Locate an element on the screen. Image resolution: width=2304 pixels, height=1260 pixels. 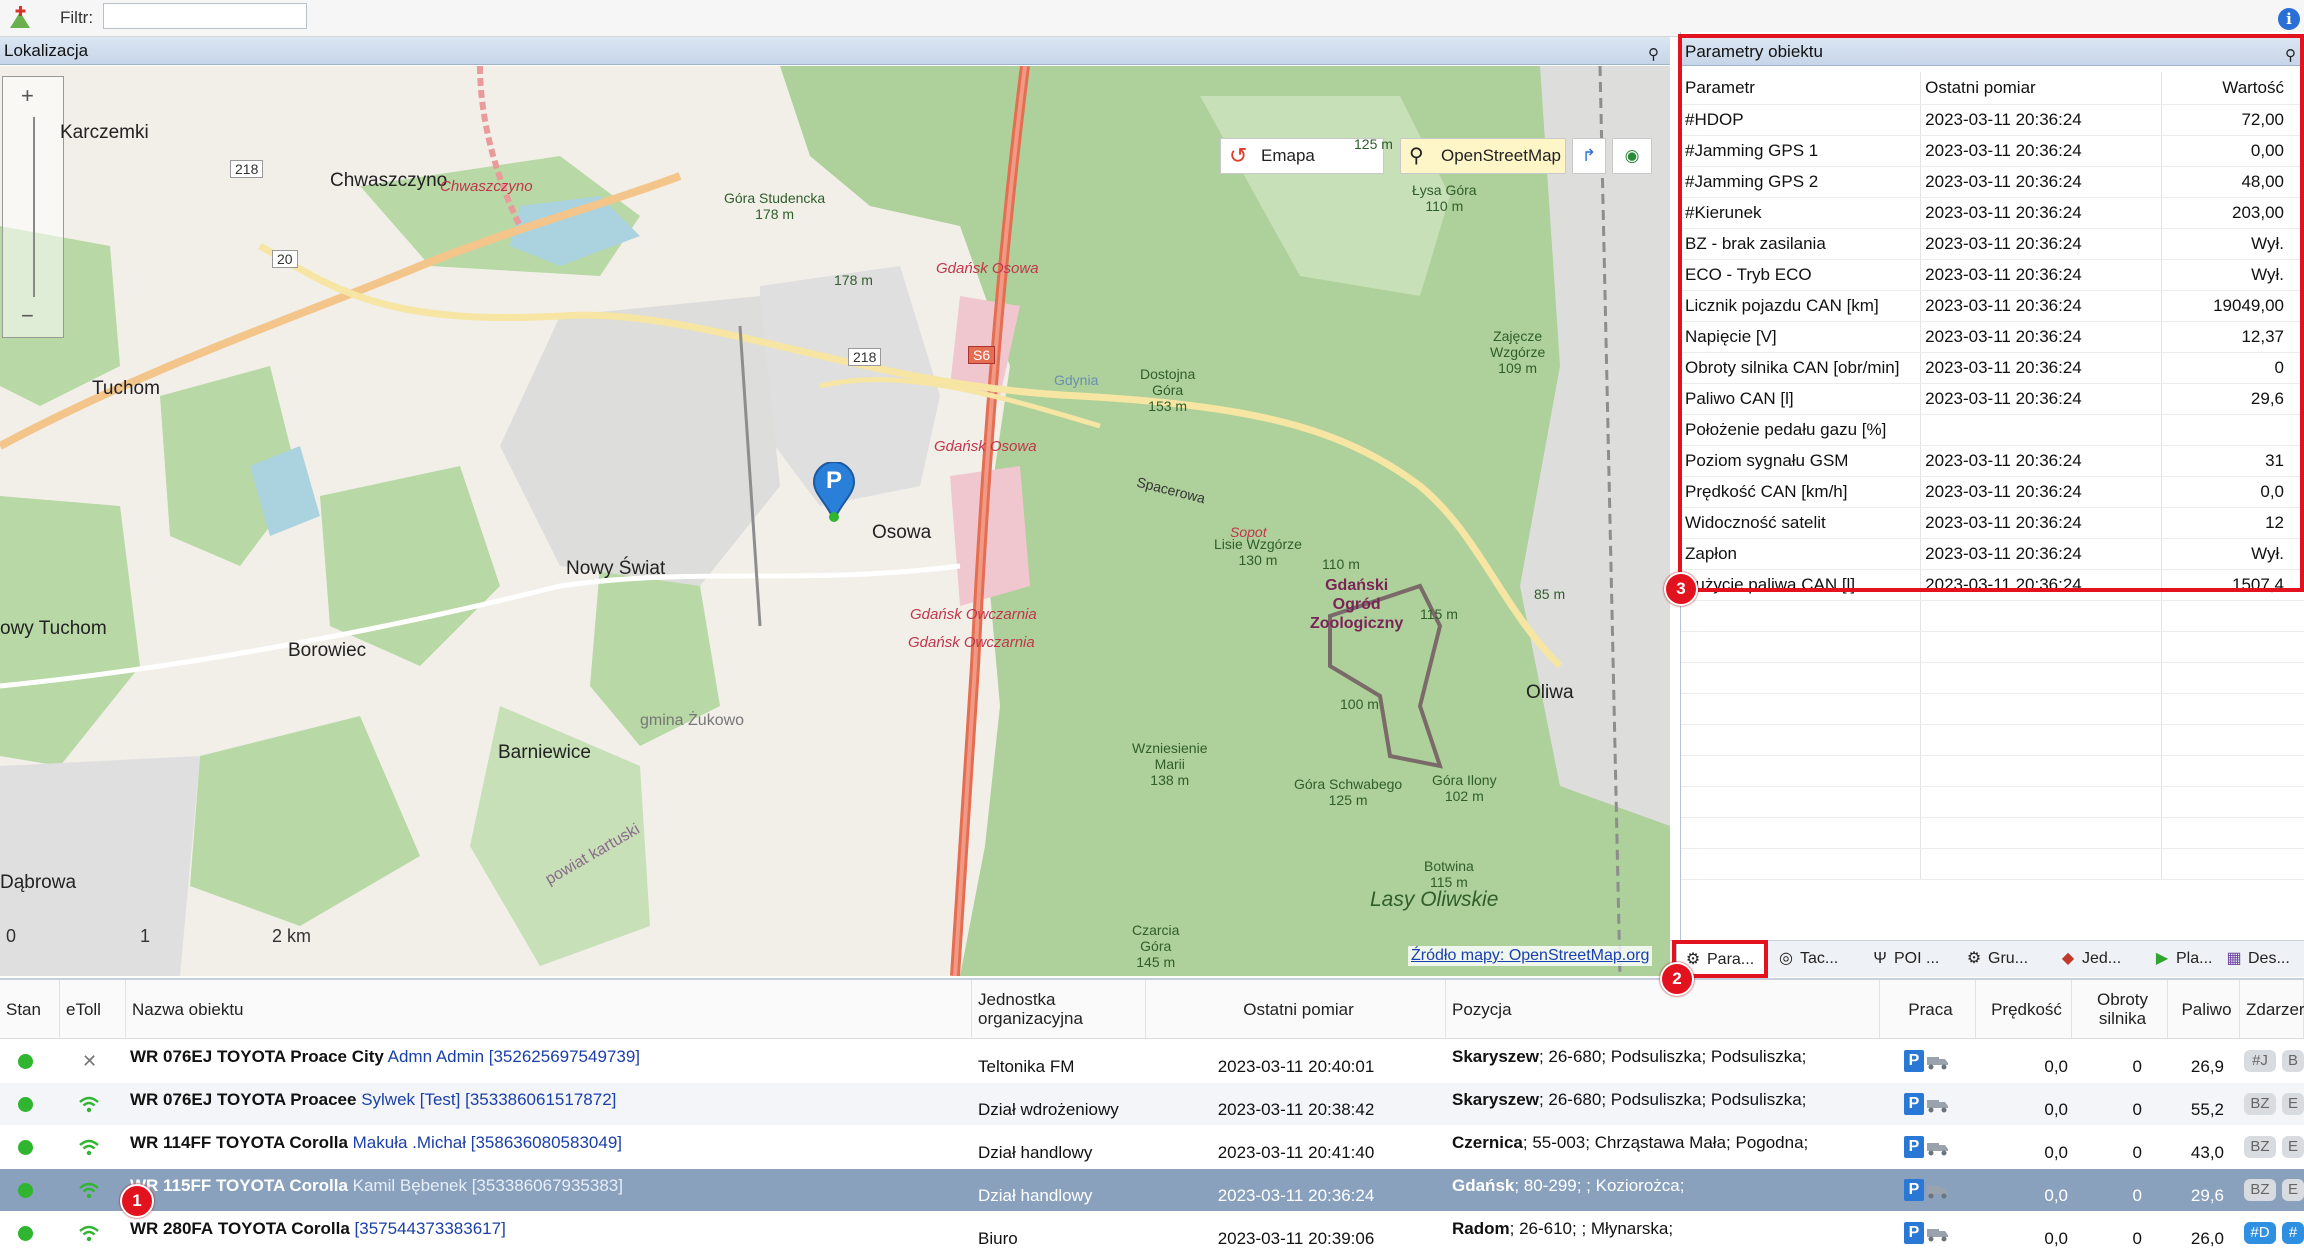
osm-button: ⚲ OpenStreetMap is located at coordinates (1483, 156).